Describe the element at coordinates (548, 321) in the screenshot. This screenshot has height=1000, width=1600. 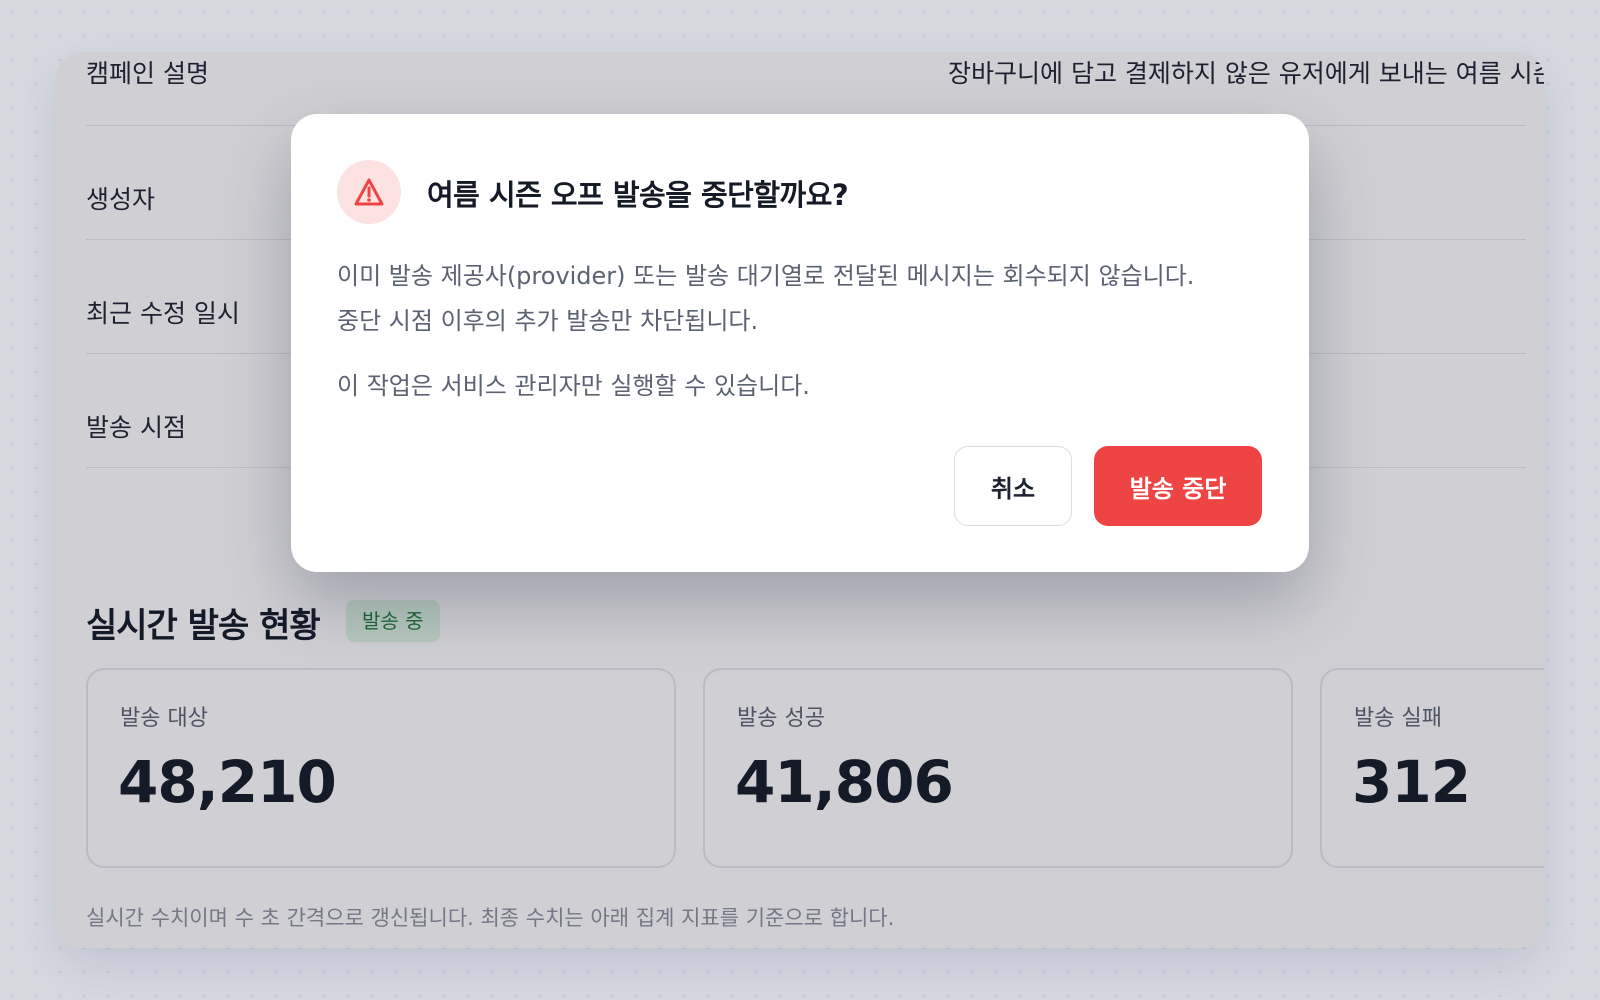
I see `dialog-body-line: 중단 시점 이후의 추가 발송만 차단됩니다.` at that location.